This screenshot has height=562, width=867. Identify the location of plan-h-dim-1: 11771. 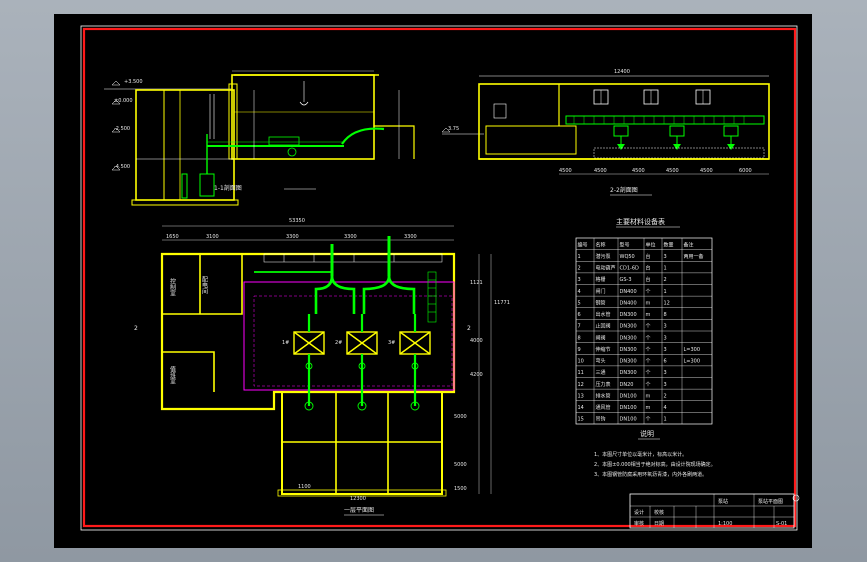
(502, 303).